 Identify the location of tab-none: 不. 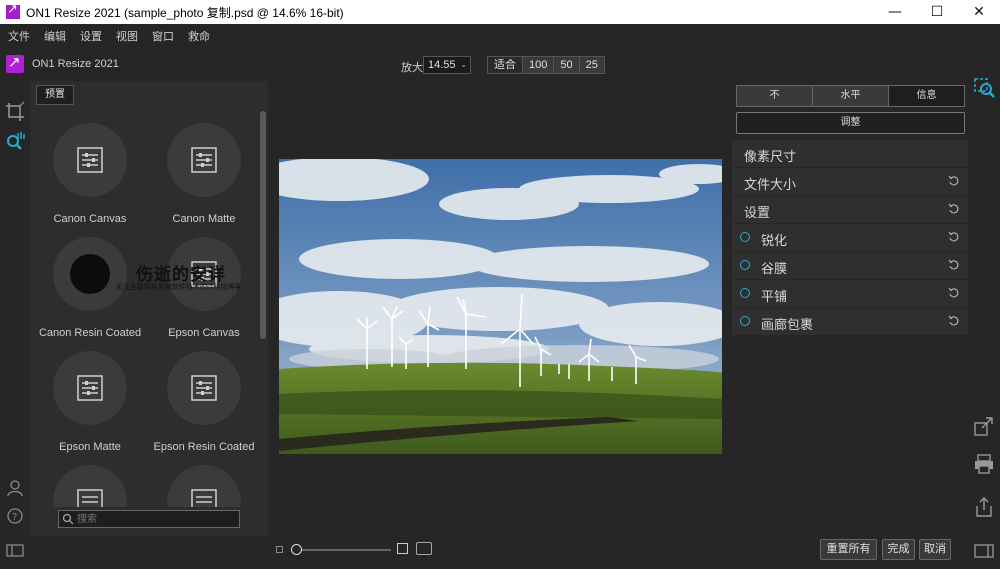
(775, 96).